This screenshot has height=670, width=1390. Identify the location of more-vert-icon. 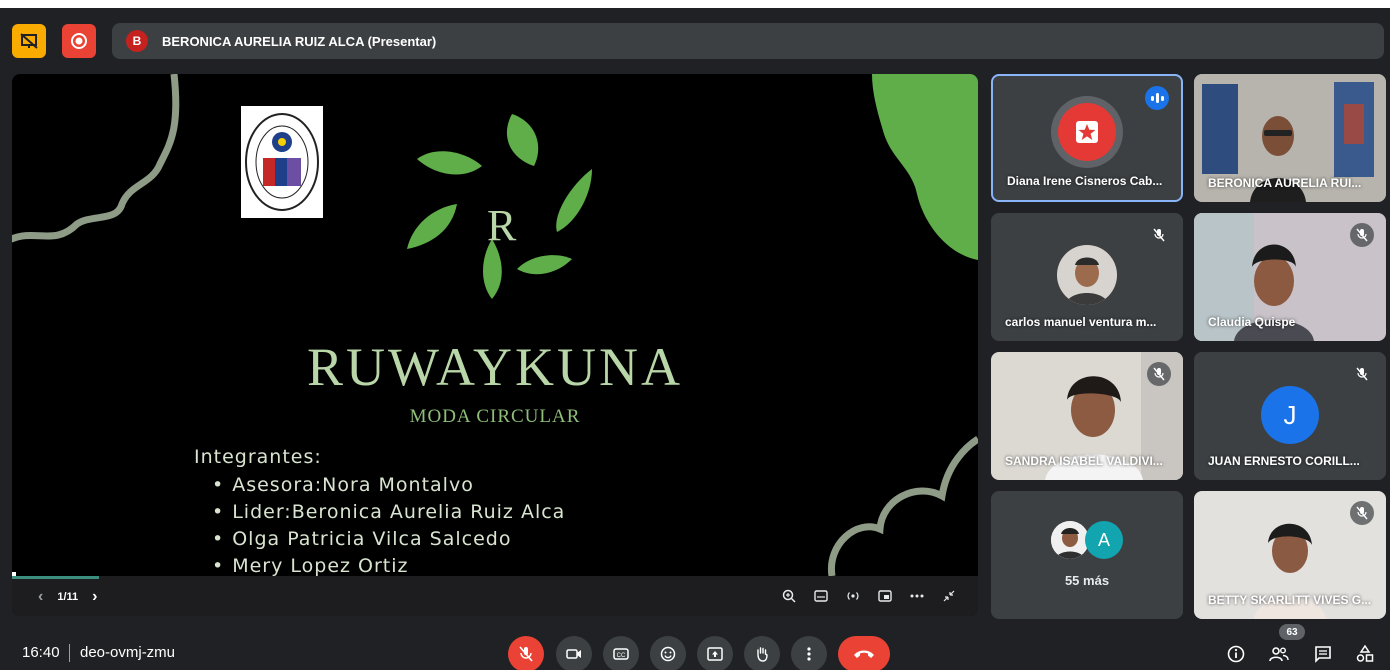
(809, 654).